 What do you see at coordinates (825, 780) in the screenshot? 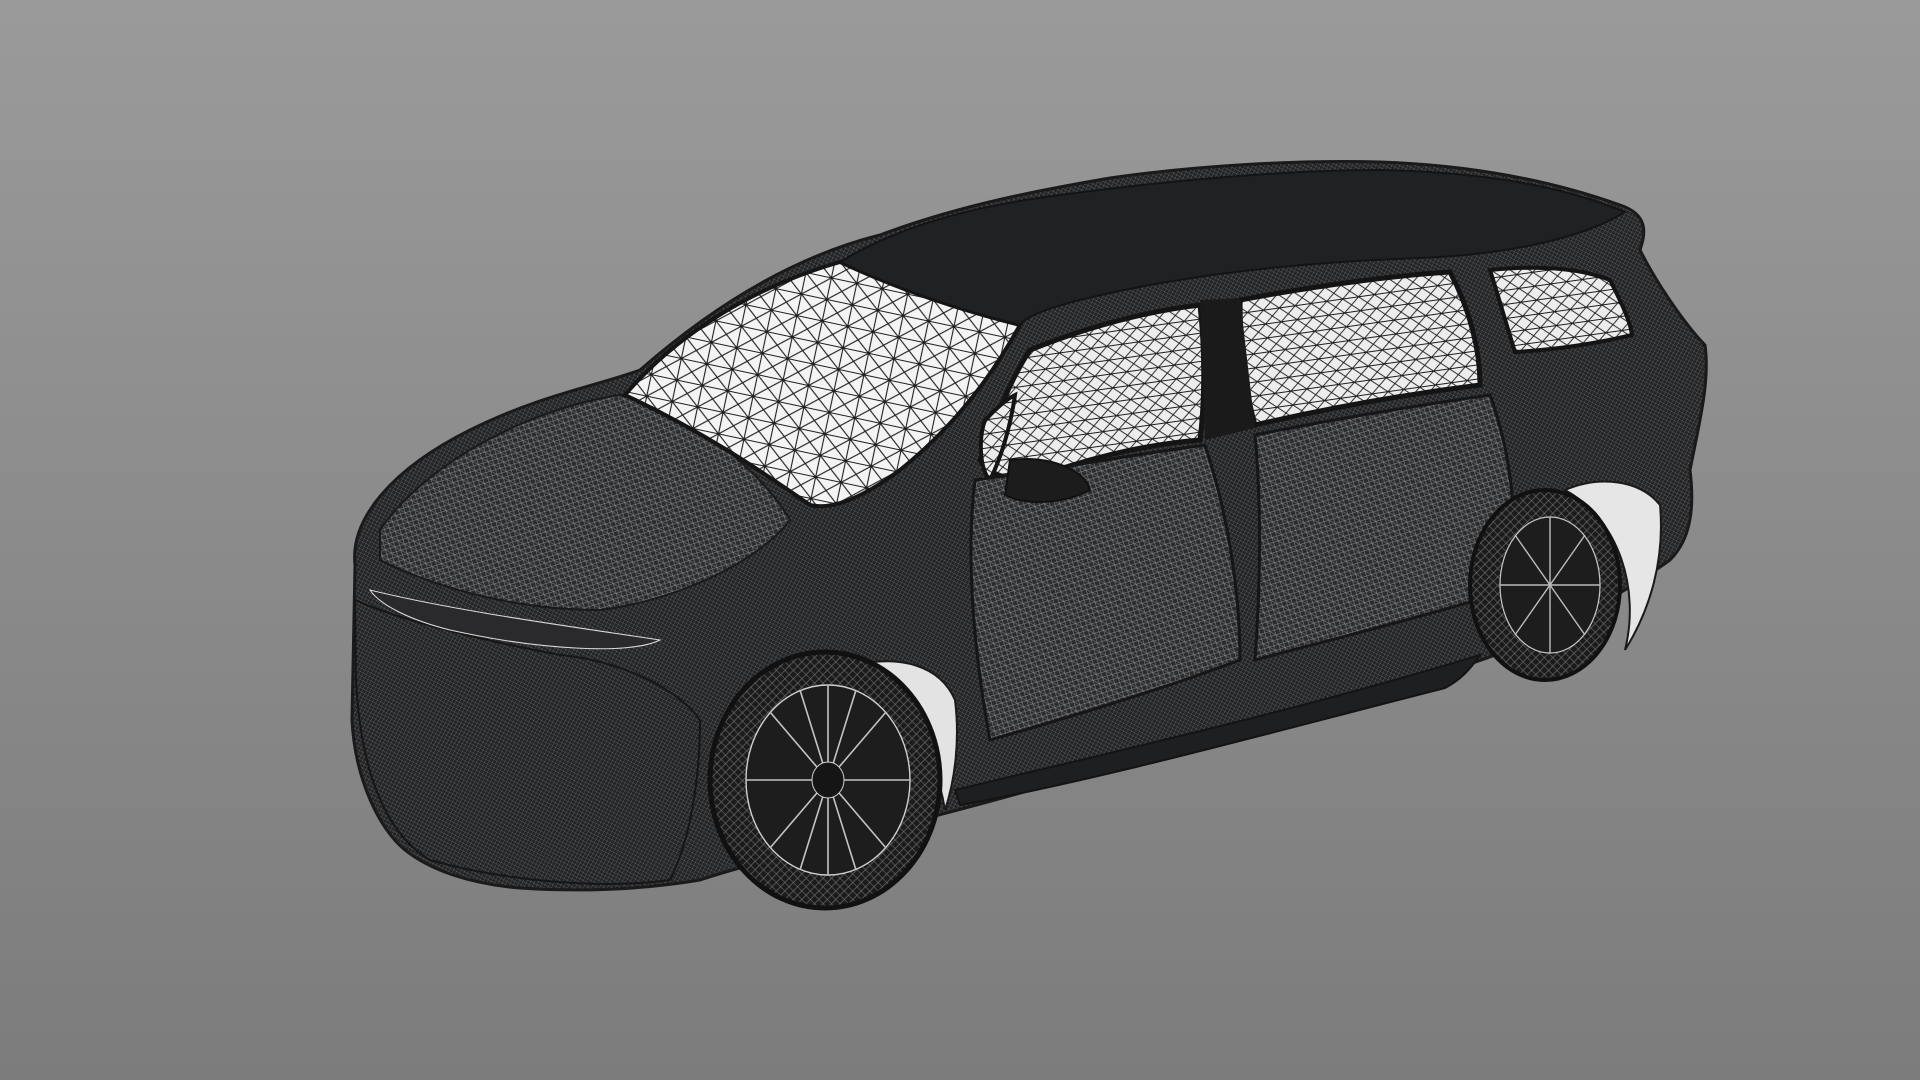
I see `car-front-wheel` at bounding box center [825, 780].